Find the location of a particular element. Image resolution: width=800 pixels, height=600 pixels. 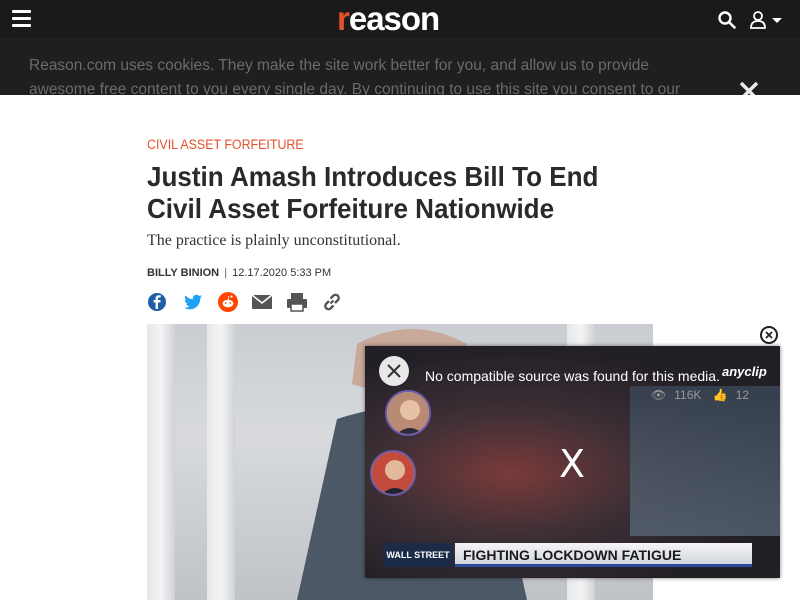

video-likes: 12 is located at coordinates (742, 395).